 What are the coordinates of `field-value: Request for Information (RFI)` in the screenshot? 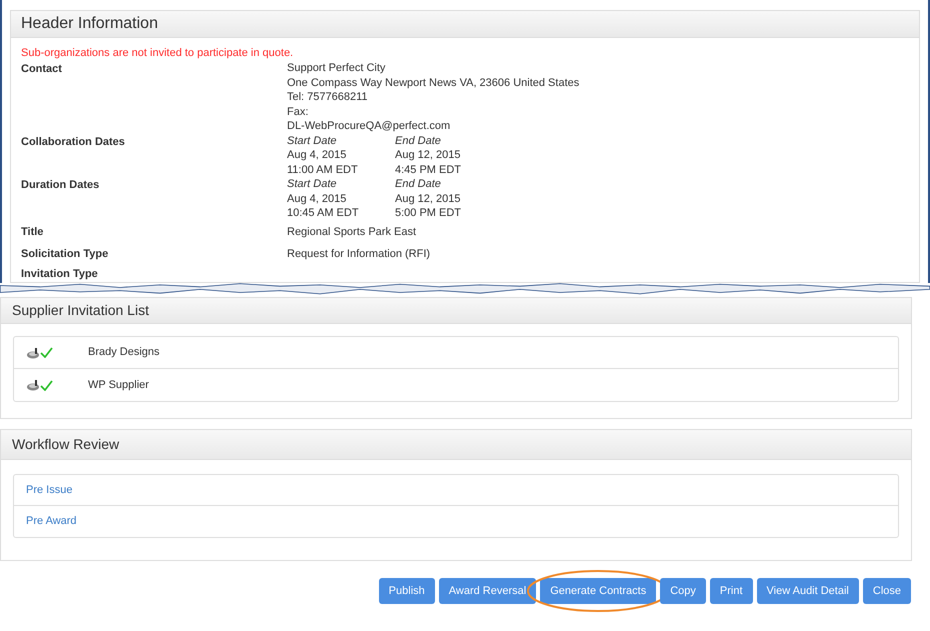 It's located at (358, 254).